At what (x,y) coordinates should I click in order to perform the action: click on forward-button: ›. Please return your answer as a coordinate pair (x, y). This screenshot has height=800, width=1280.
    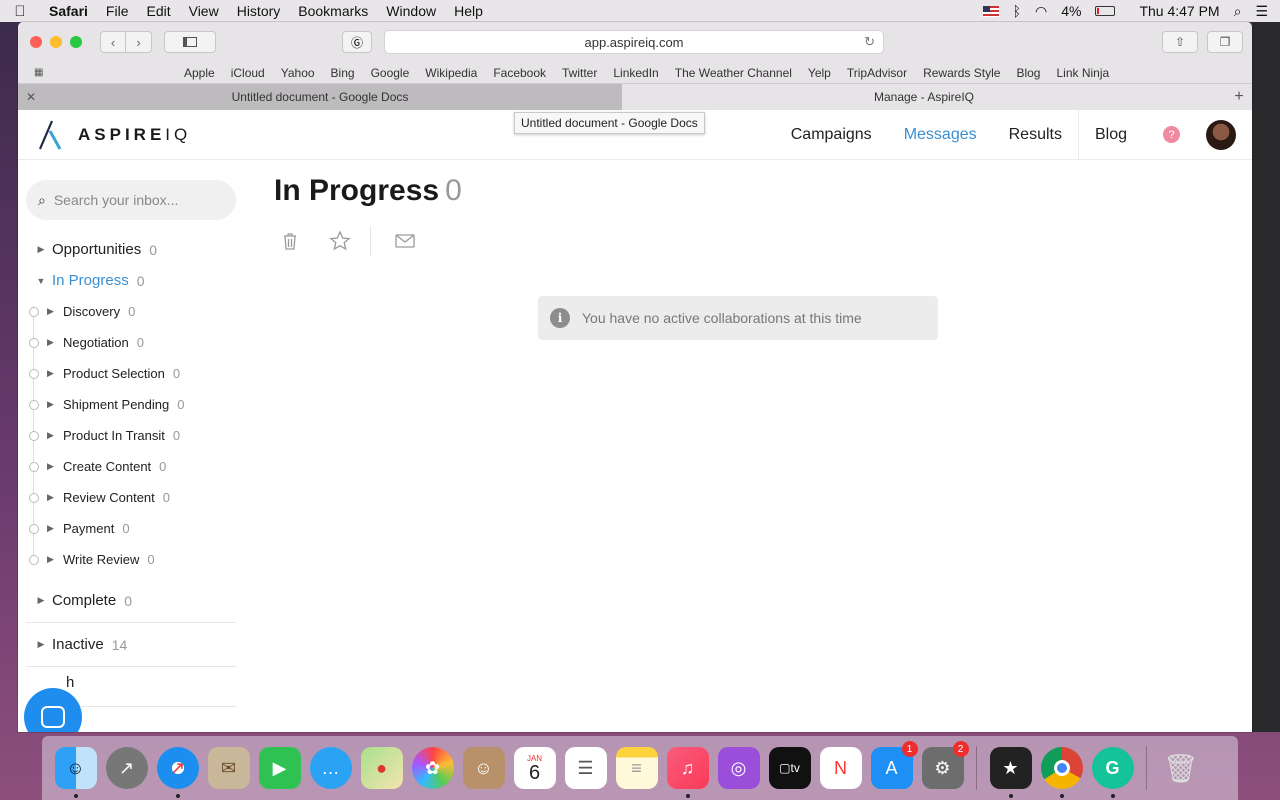
    Looking at the image, I should click on (139, 42).